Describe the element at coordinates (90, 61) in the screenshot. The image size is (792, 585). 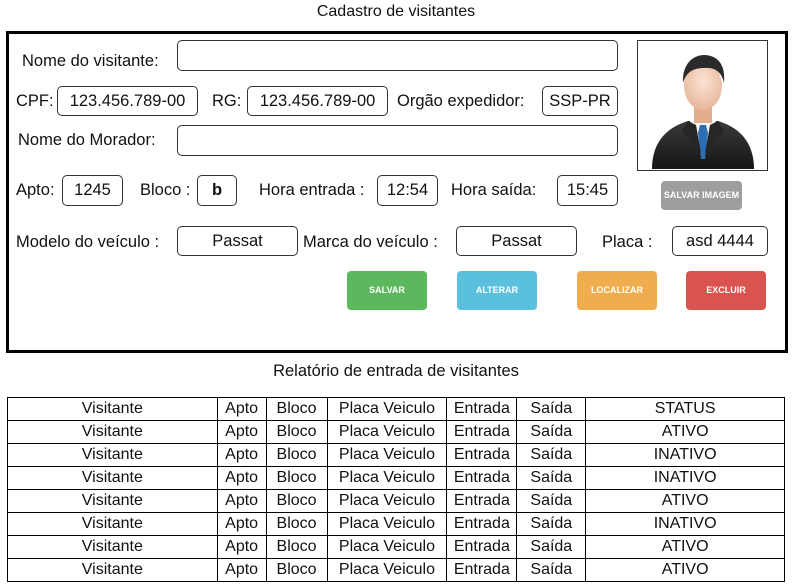
I see `nome-visitante-label: Nome do visitante:` at that location.